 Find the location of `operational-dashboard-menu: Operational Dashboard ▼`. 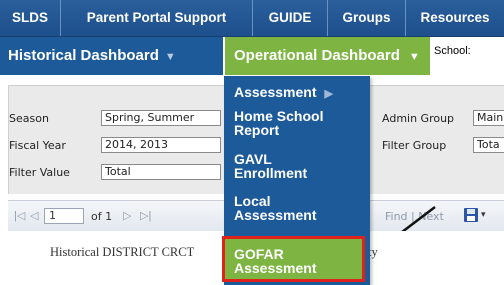

operational-dashboard-menu: Operational Dashboard ▼ is located at coordinates (327, 56).